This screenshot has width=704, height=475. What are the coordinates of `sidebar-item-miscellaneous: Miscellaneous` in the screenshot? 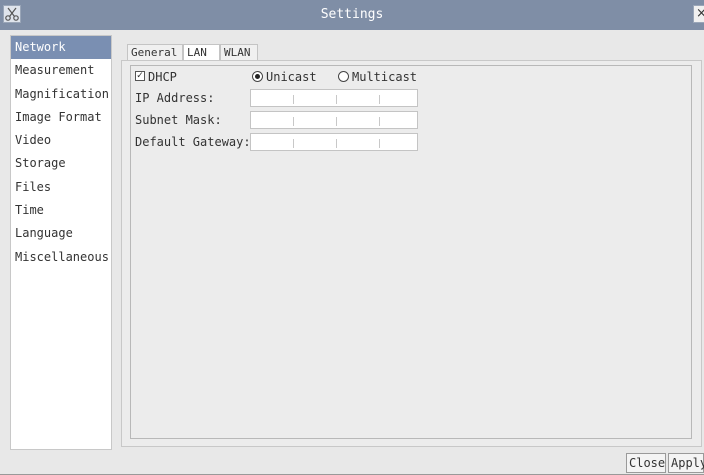 It's located at (61, 257).